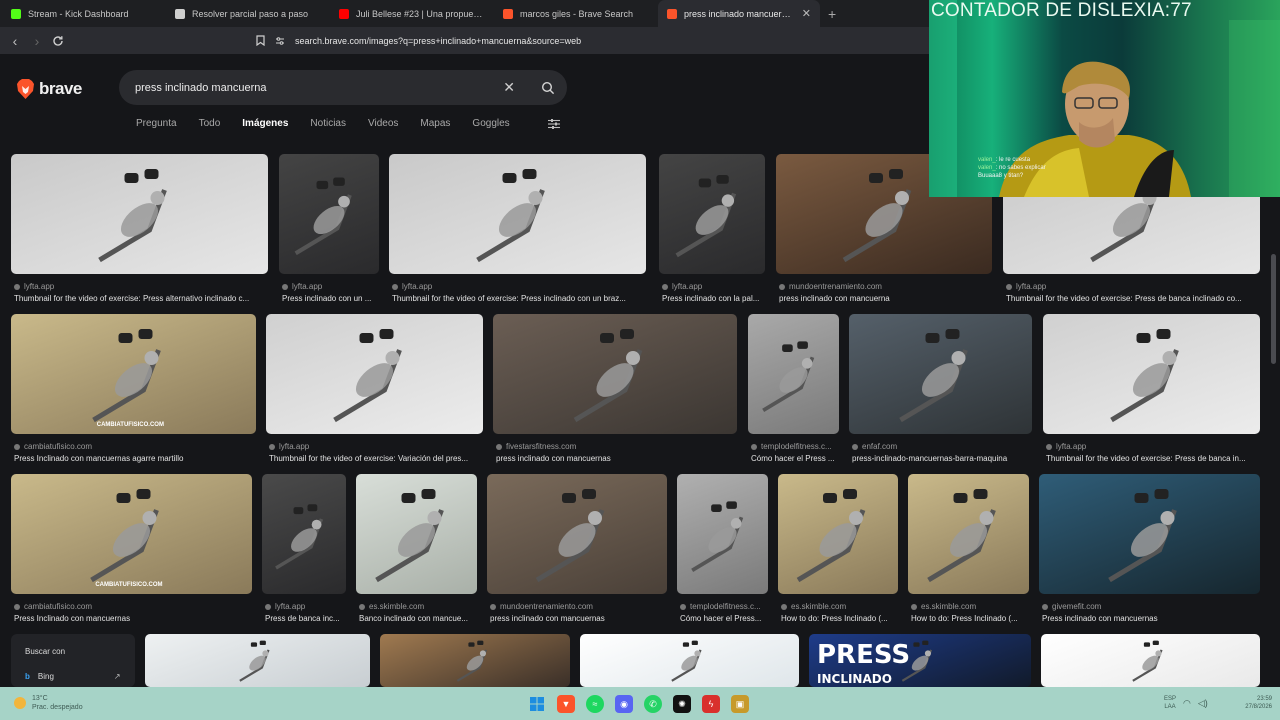 This screenshot has height=720, width=1280. Describe the element at coordinates (682, 704) in the screenshot. I see `chatgpt-icon: ✺` at that location.